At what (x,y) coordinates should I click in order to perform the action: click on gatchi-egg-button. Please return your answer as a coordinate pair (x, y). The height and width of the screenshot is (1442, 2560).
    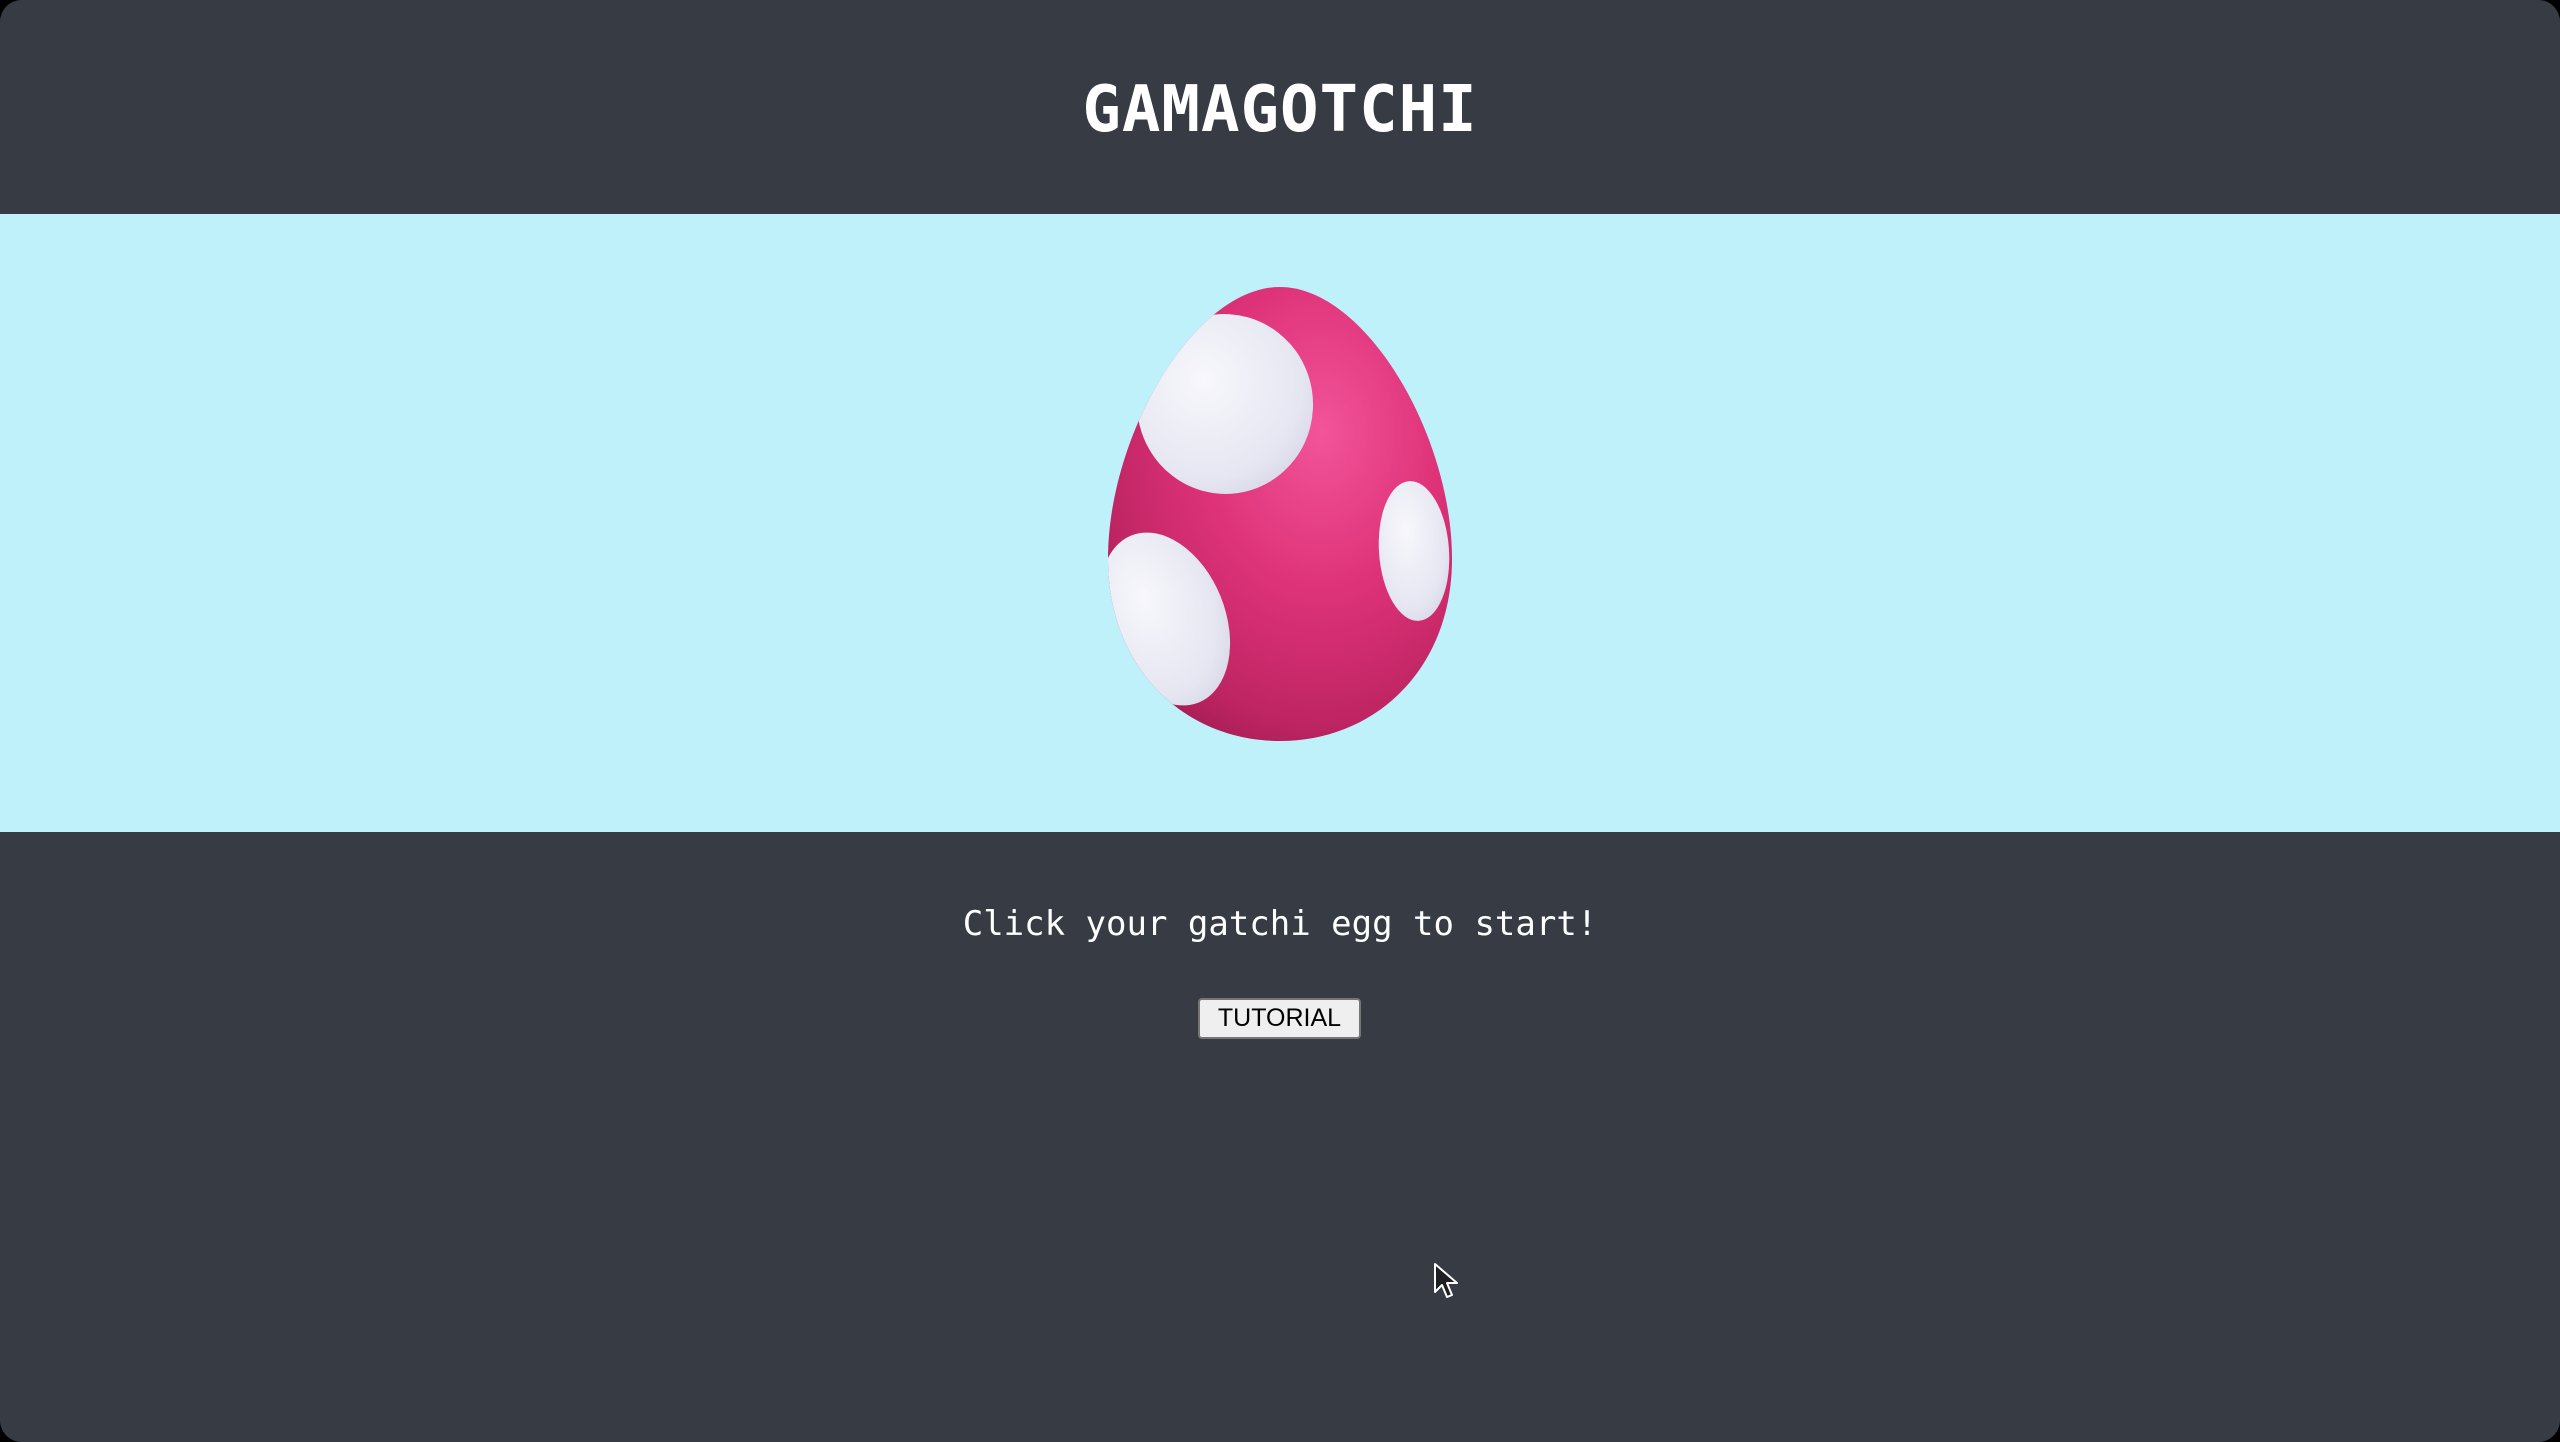
    Looking at the image, I should click on (1280, 514).